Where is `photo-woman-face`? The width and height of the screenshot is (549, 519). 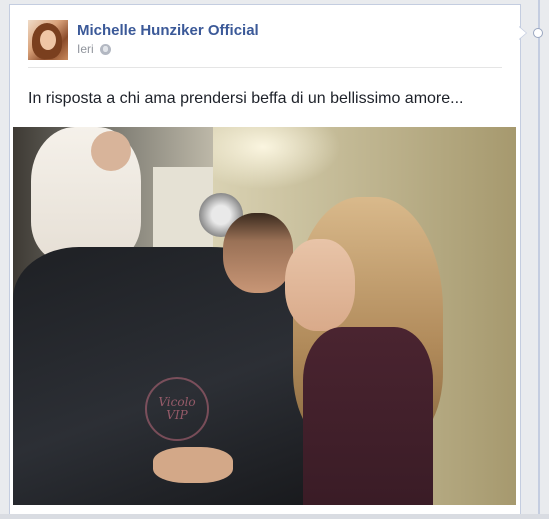 photo-woman-face is located at coordinates (320, 285).